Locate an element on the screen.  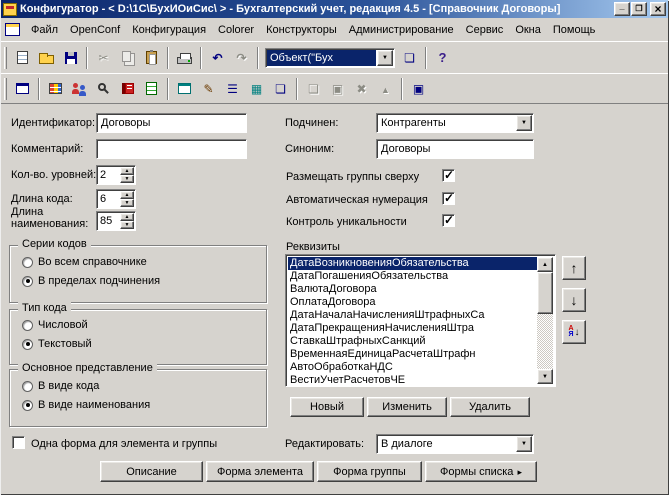
radio-row: В виде кода is located at coordinates (60, 386).